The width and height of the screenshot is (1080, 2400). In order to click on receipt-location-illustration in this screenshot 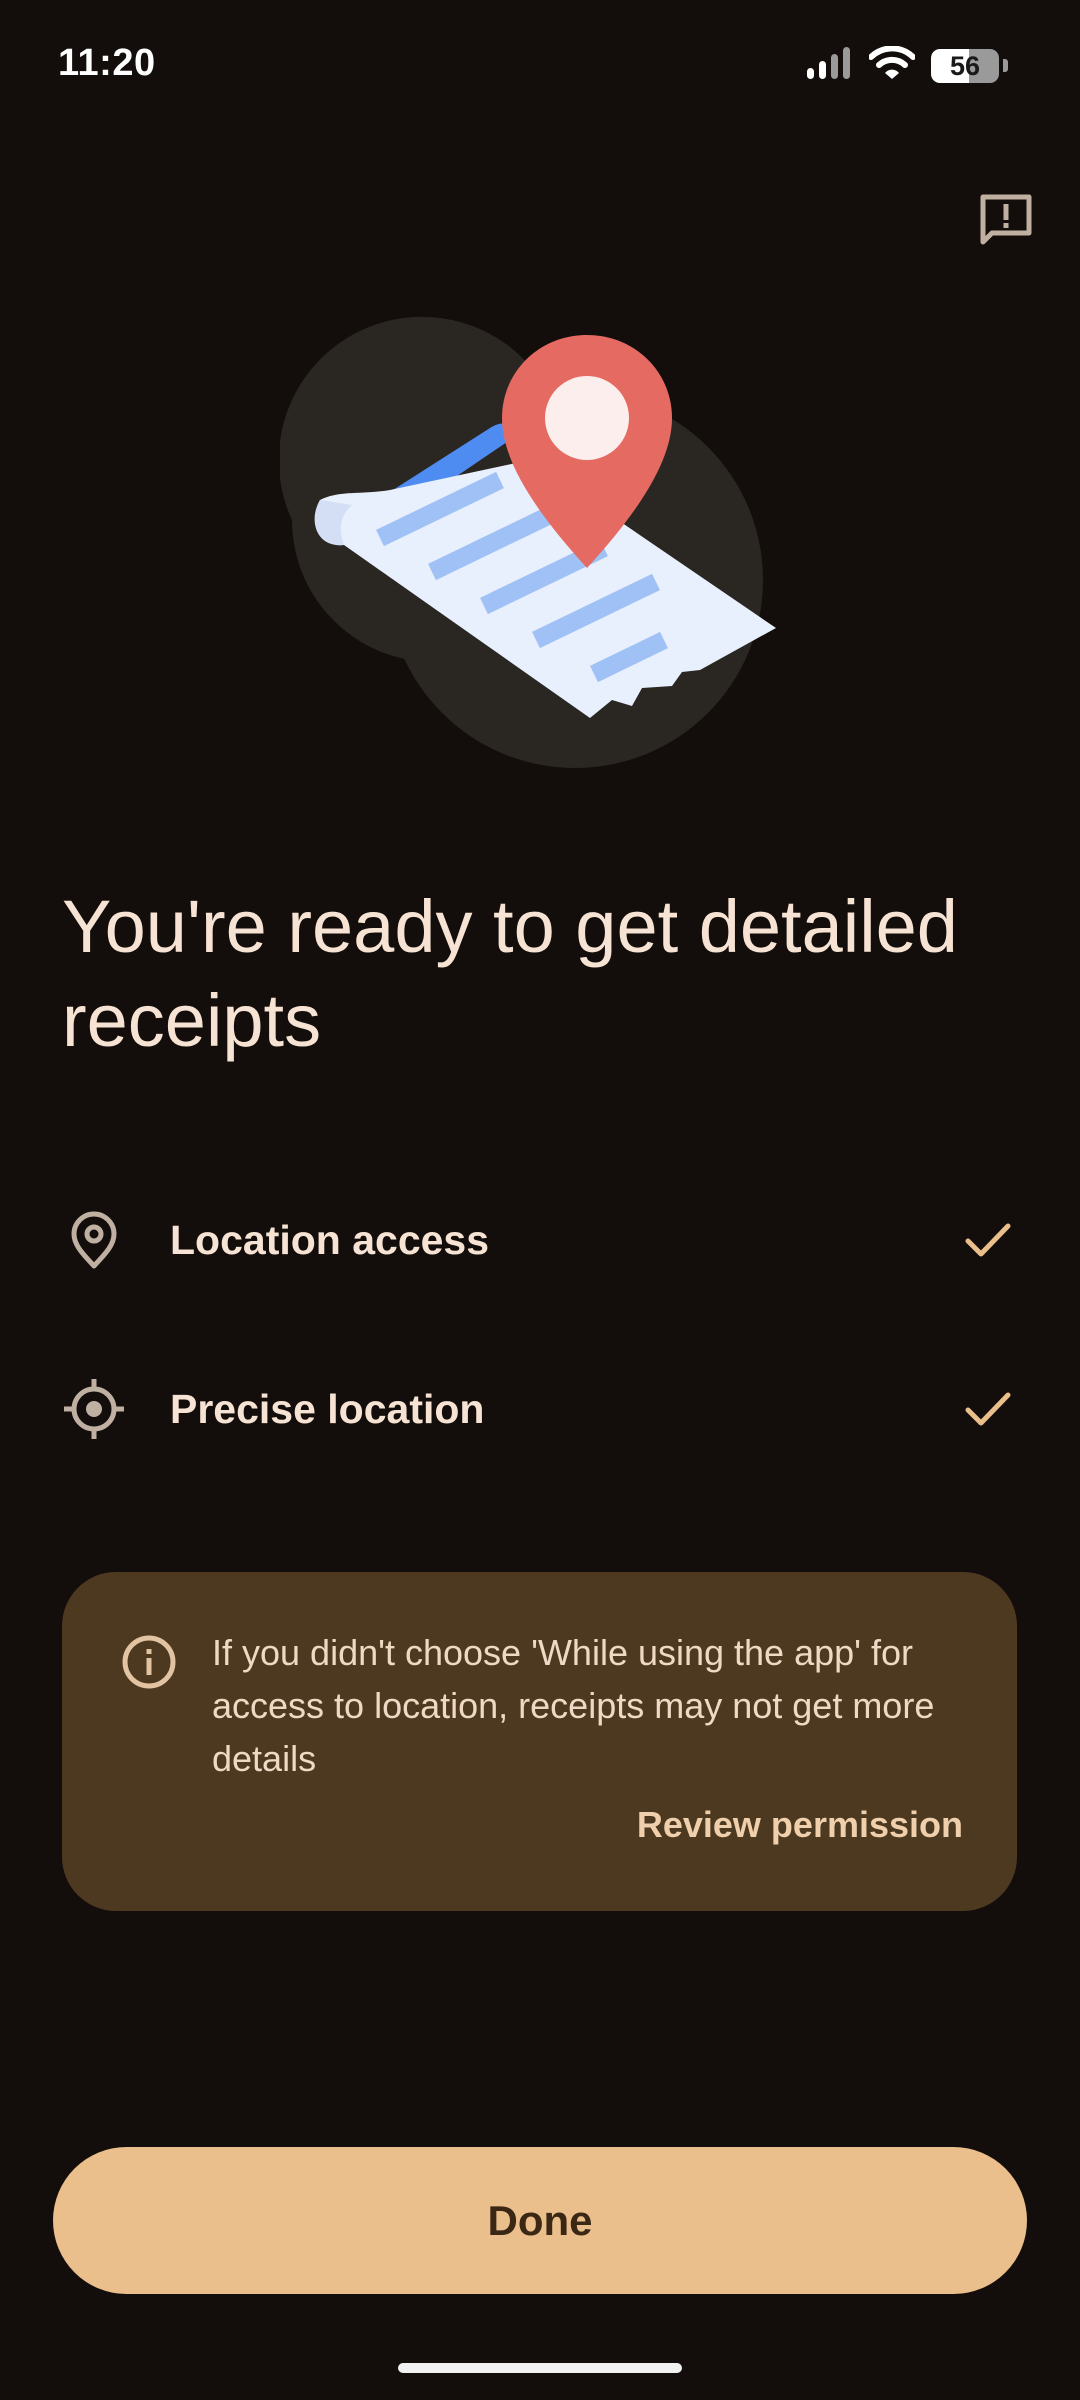, I will do `click(539, 550)`.